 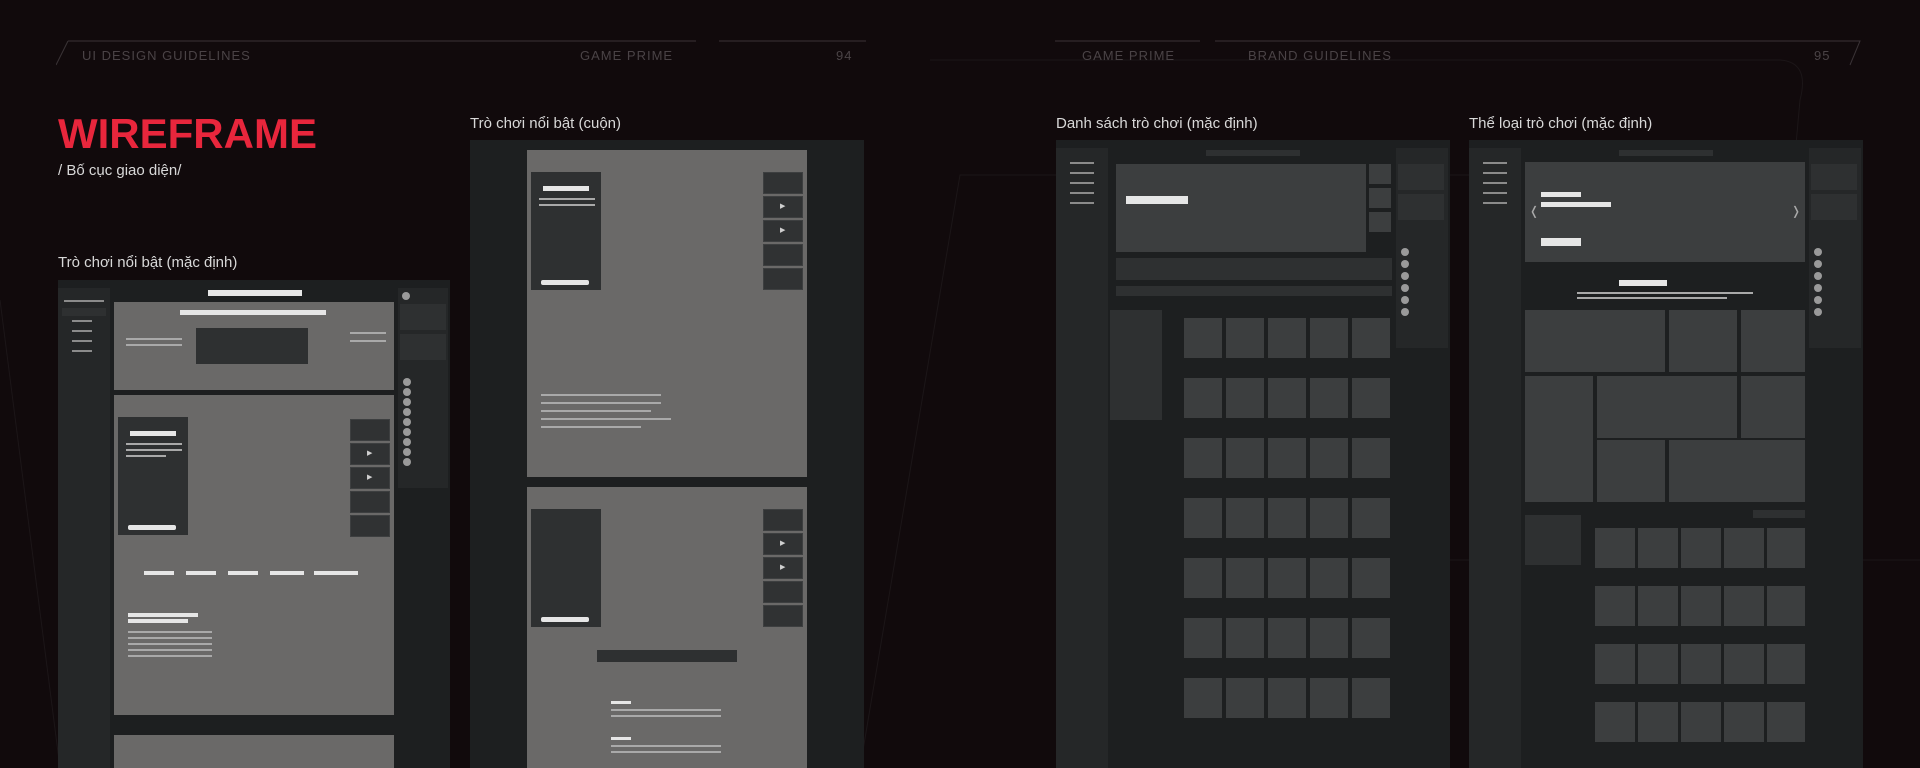 I want to click on page-title: WIREFRAME, so click(x=187, y=133).